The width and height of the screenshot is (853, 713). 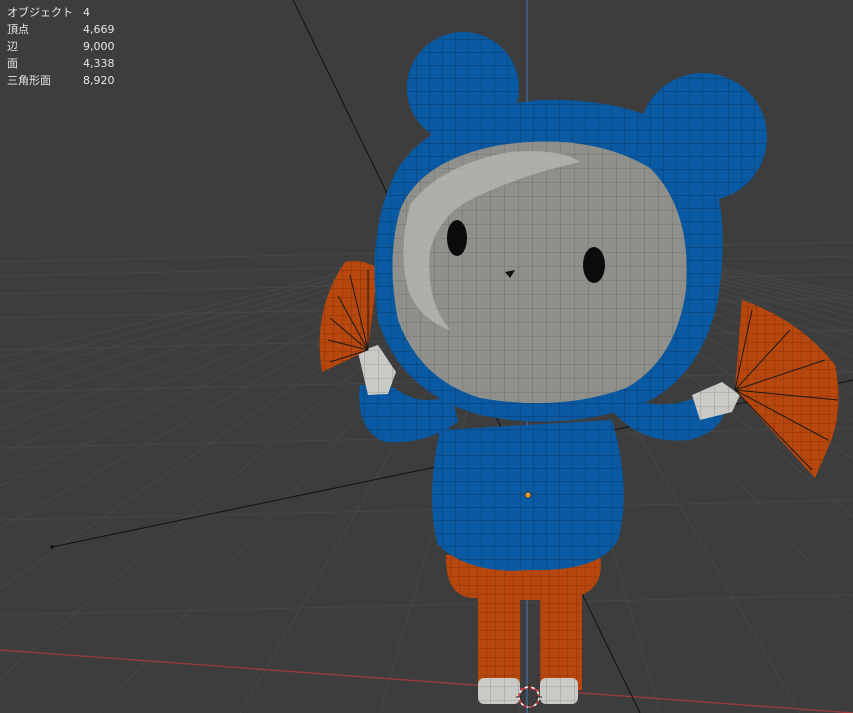 I want to click on stat-value: 4,338, so click(x=99, y=63).